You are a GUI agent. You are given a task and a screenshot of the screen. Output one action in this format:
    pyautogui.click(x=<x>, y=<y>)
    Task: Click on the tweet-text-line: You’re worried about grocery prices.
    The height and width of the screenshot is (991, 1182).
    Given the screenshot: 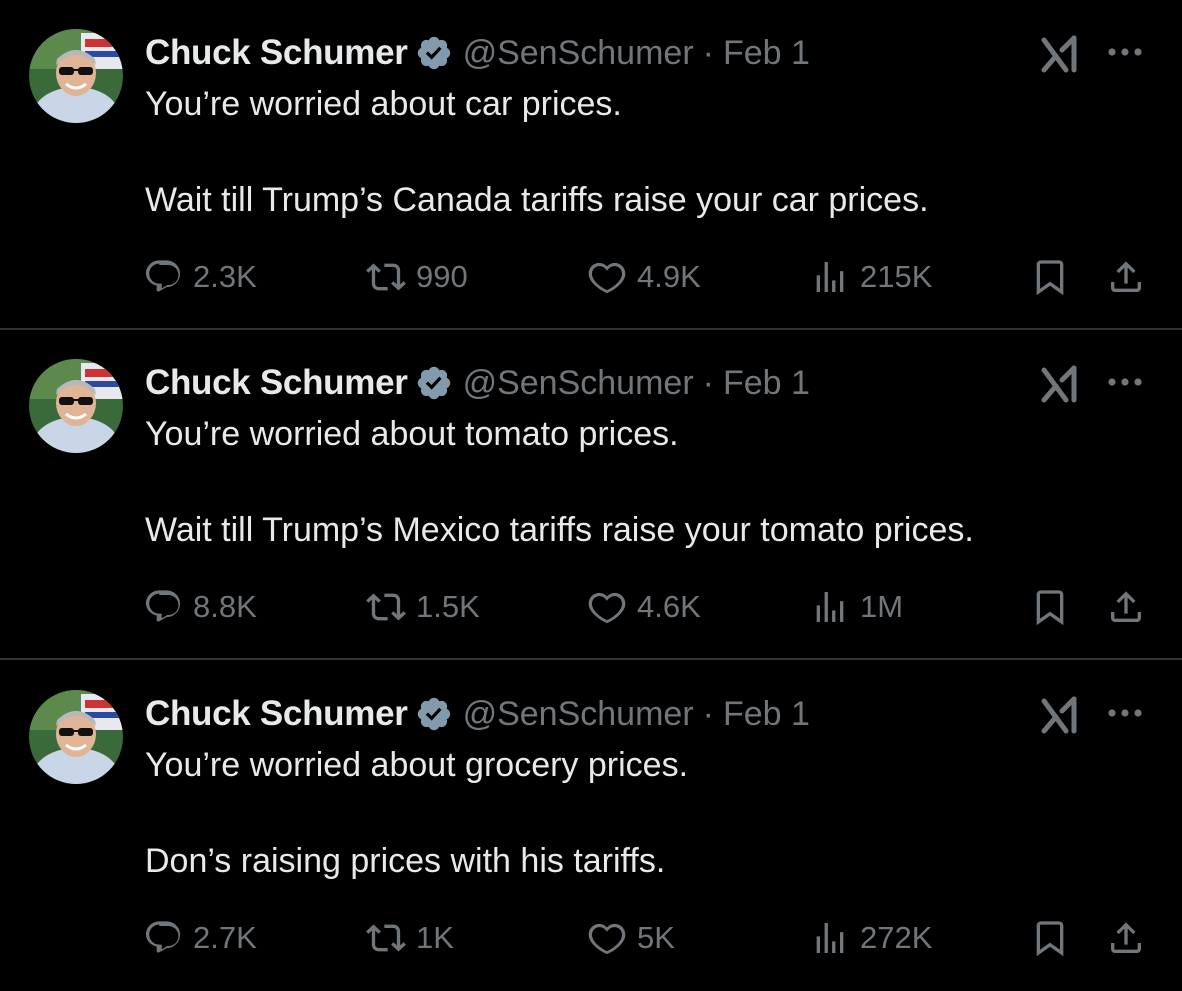 What is the action you would take?
    pyautogui.click(x=417, y=765)
    